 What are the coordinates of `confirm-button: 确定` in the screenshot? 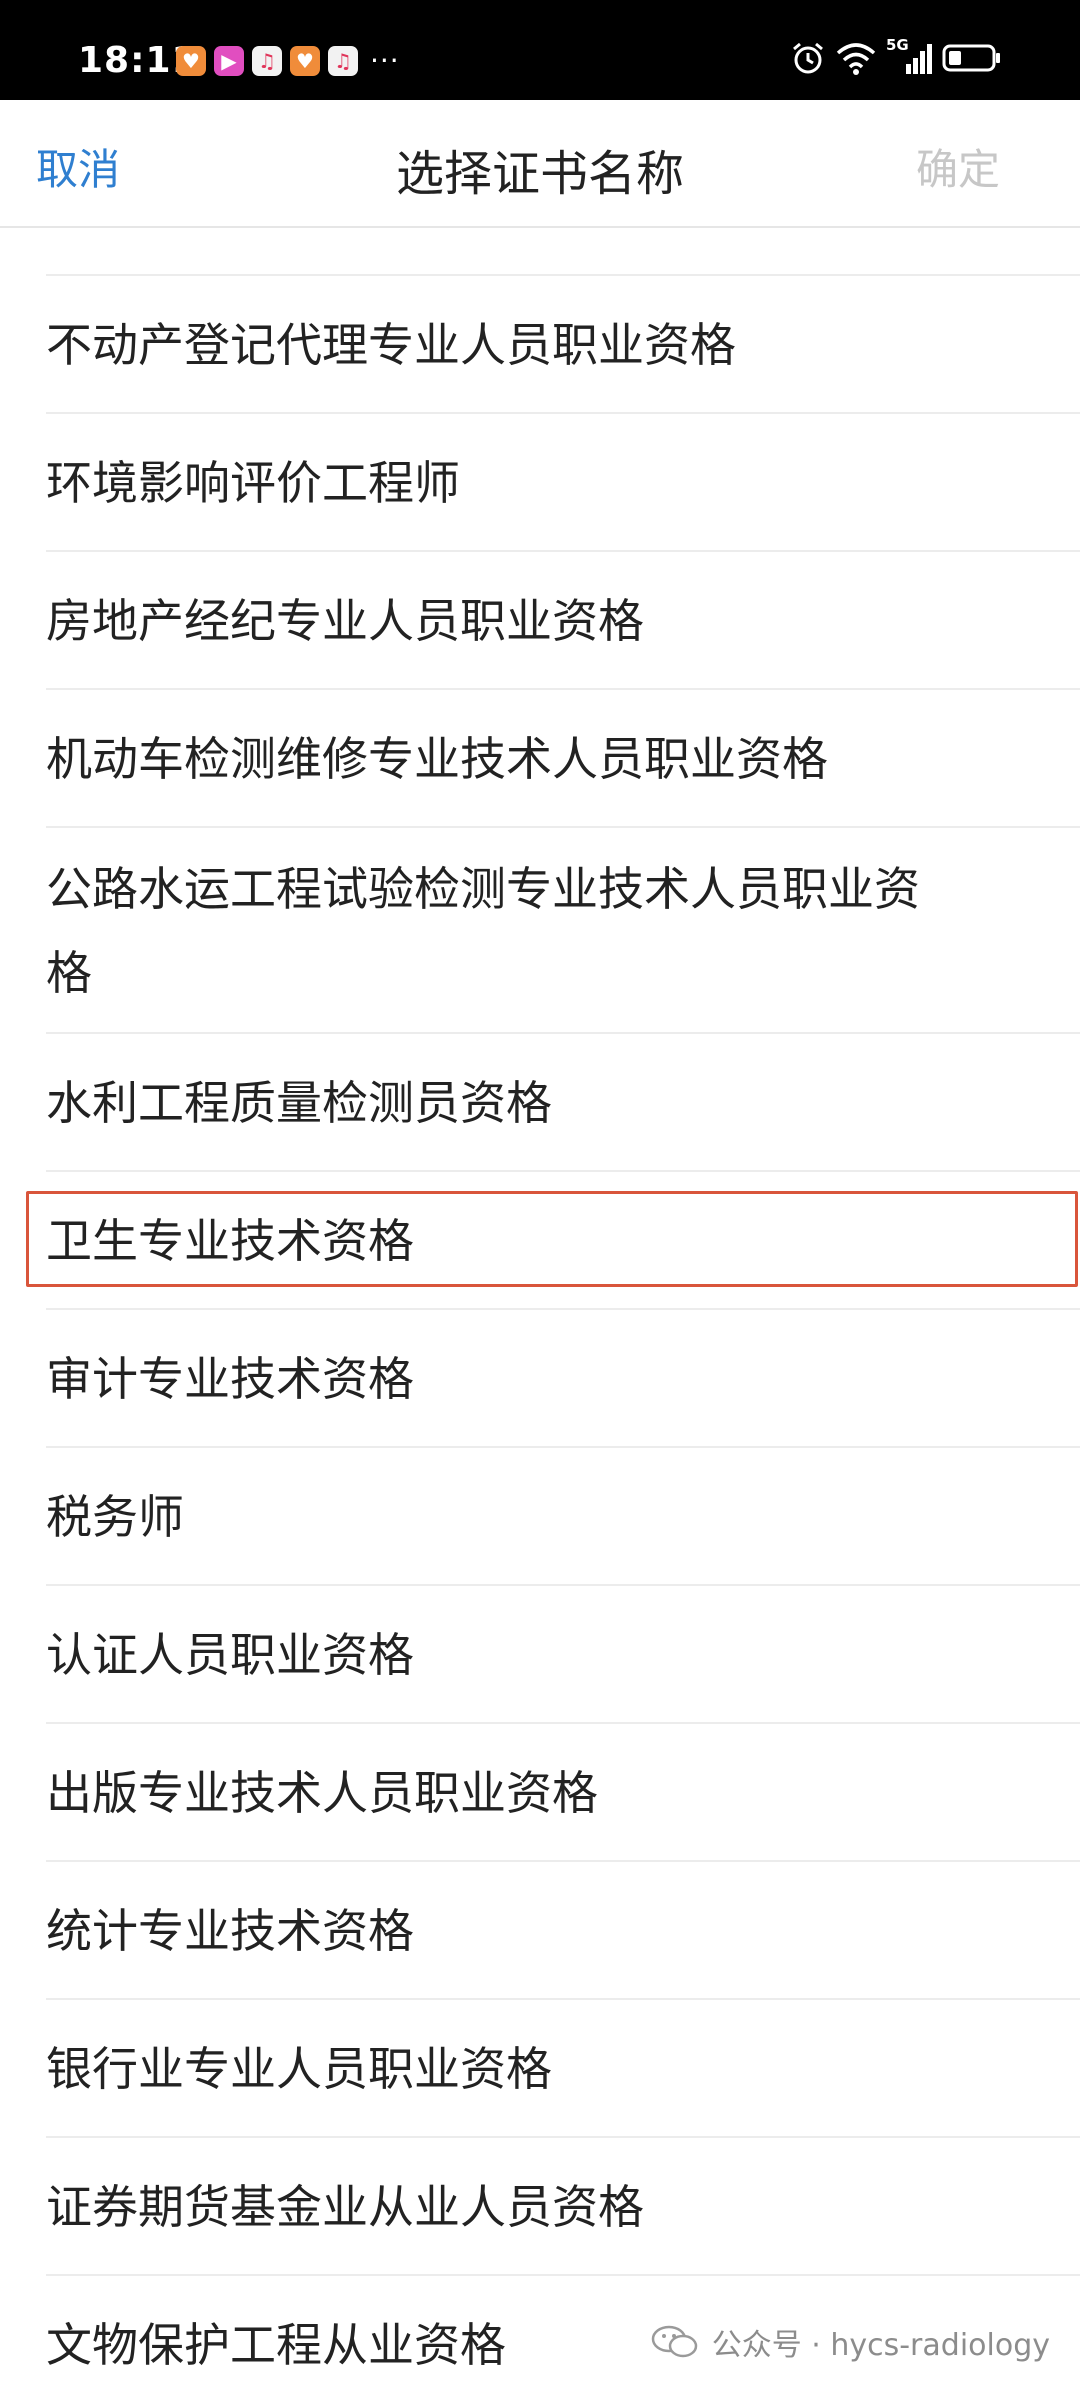 It's located at (958, 166).